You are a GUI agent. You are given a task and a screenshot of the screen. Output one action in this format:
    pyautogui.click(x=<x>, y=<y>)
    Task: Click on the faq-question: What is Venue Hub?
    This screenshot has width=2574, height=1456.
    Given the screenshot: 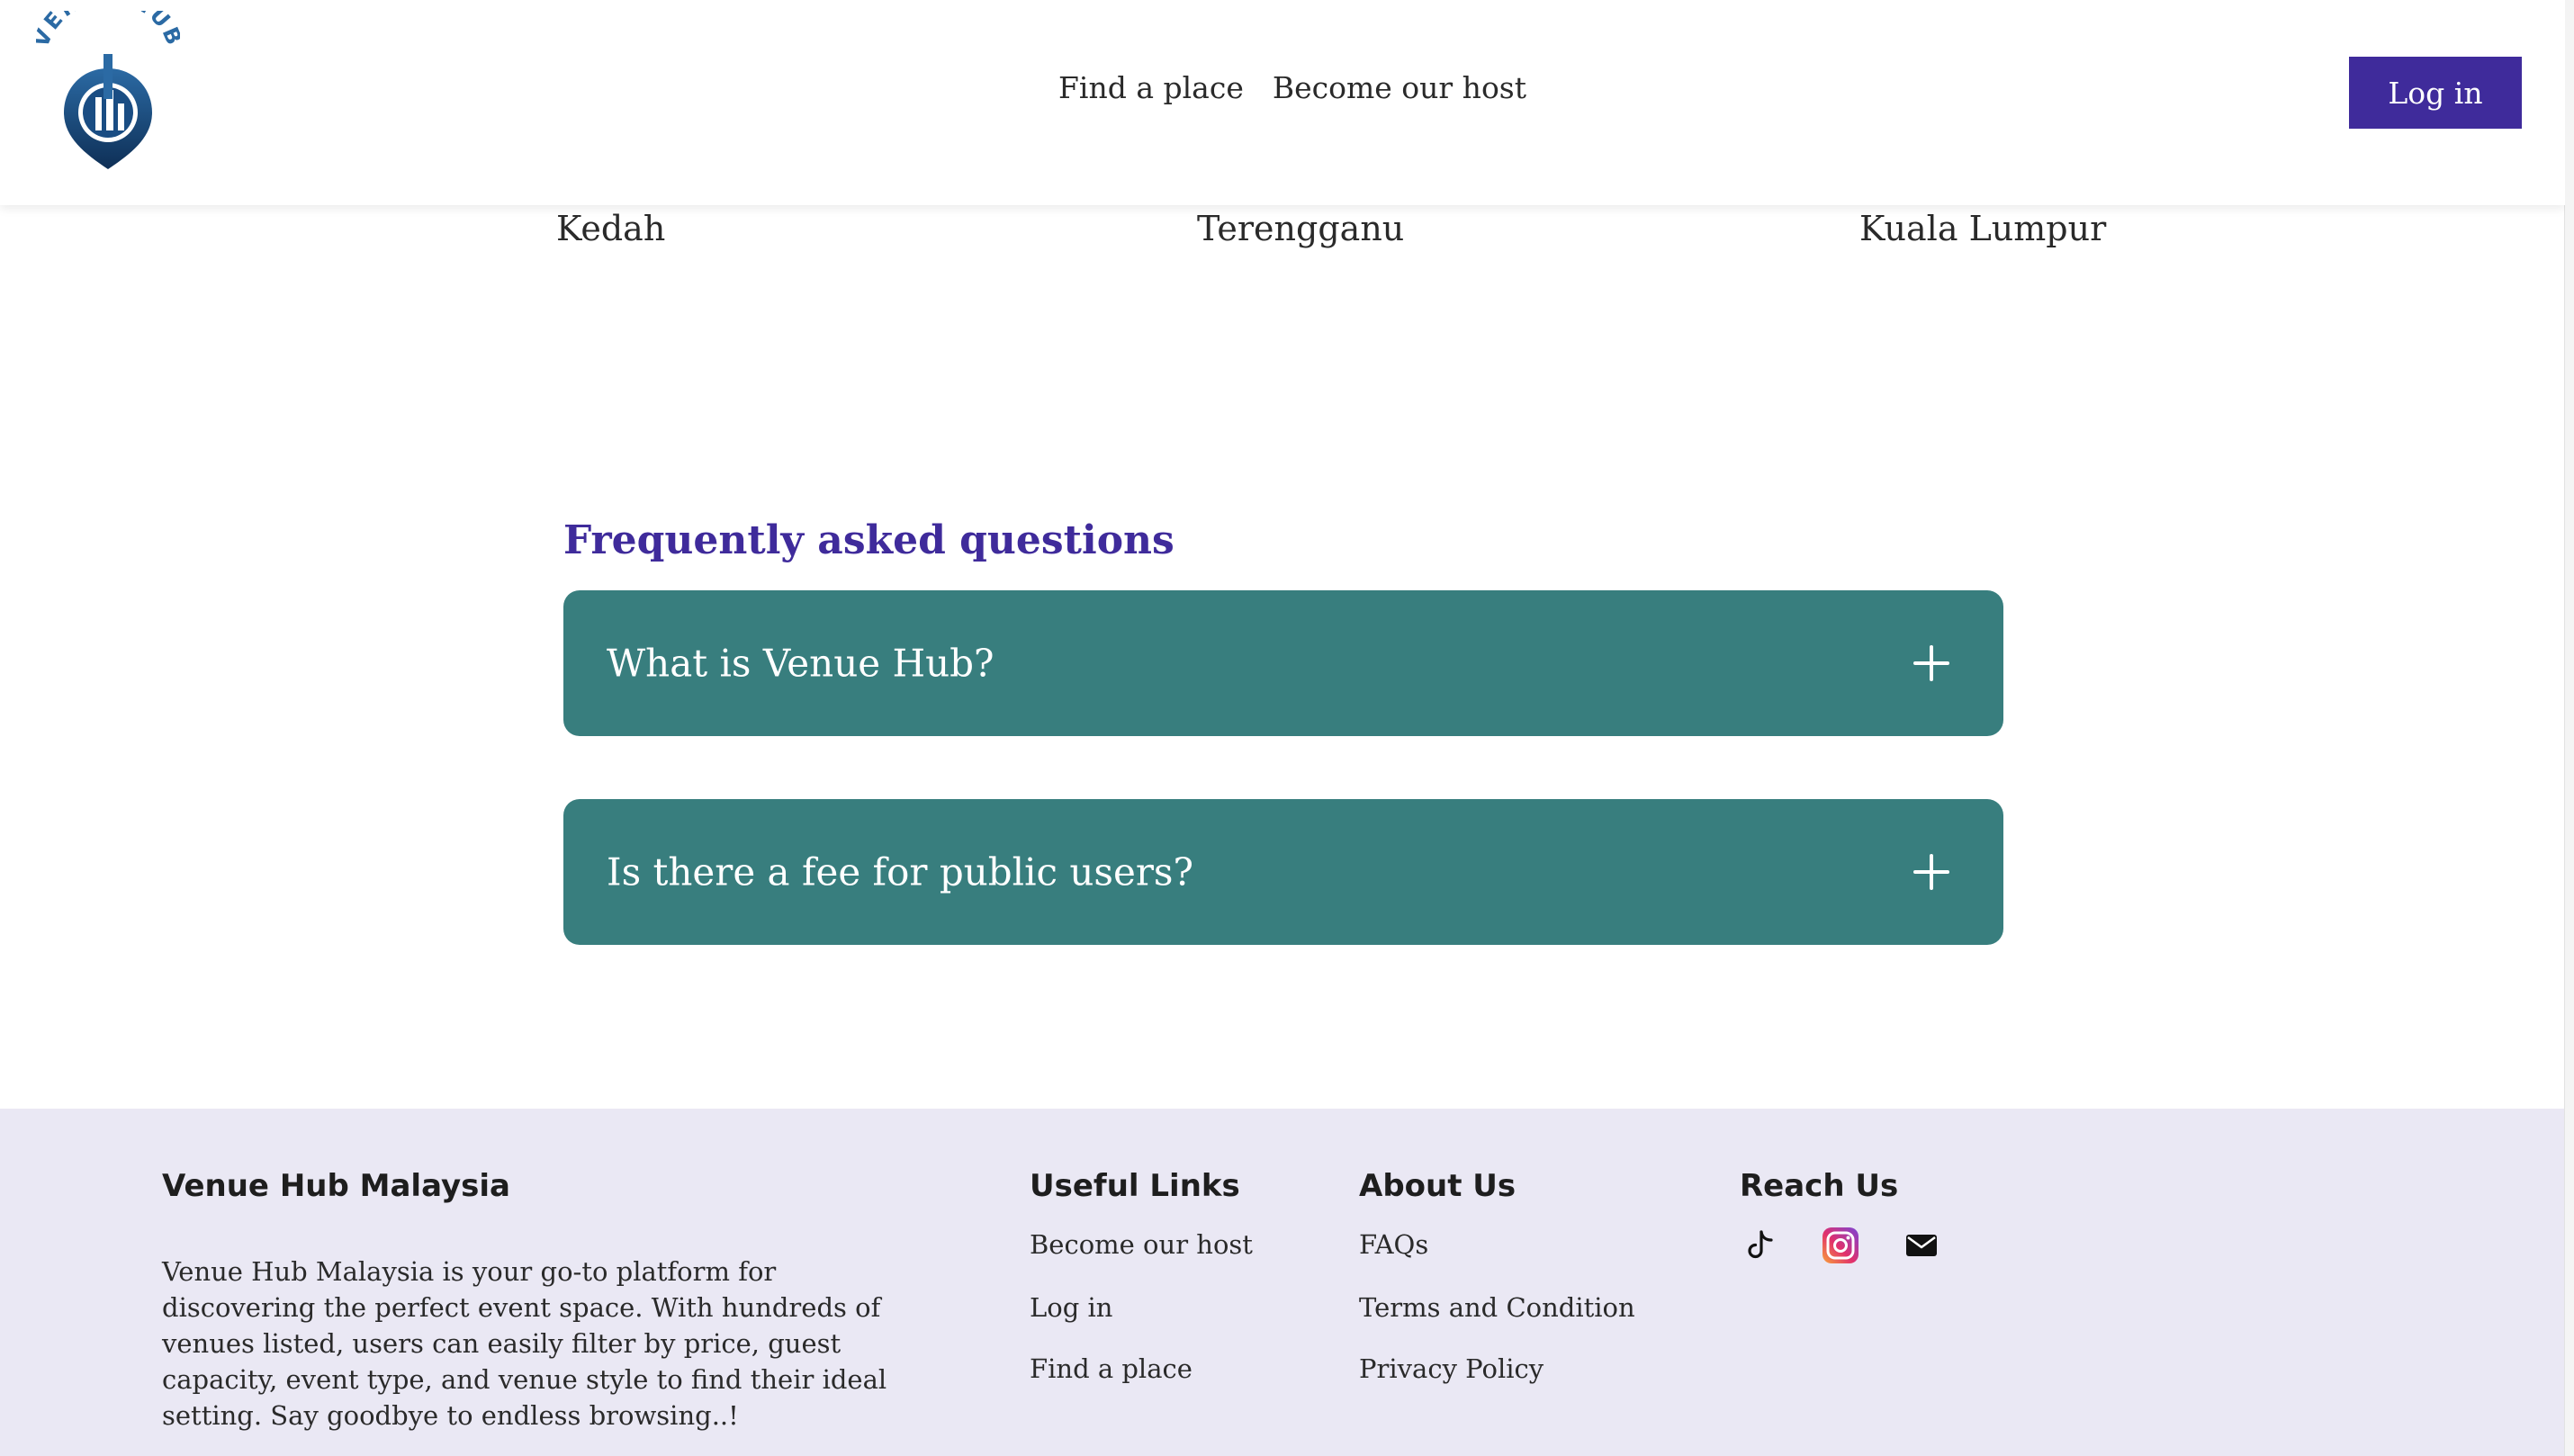 What is the action you would take?
    pyautogui.click(x=800, y=664)
    